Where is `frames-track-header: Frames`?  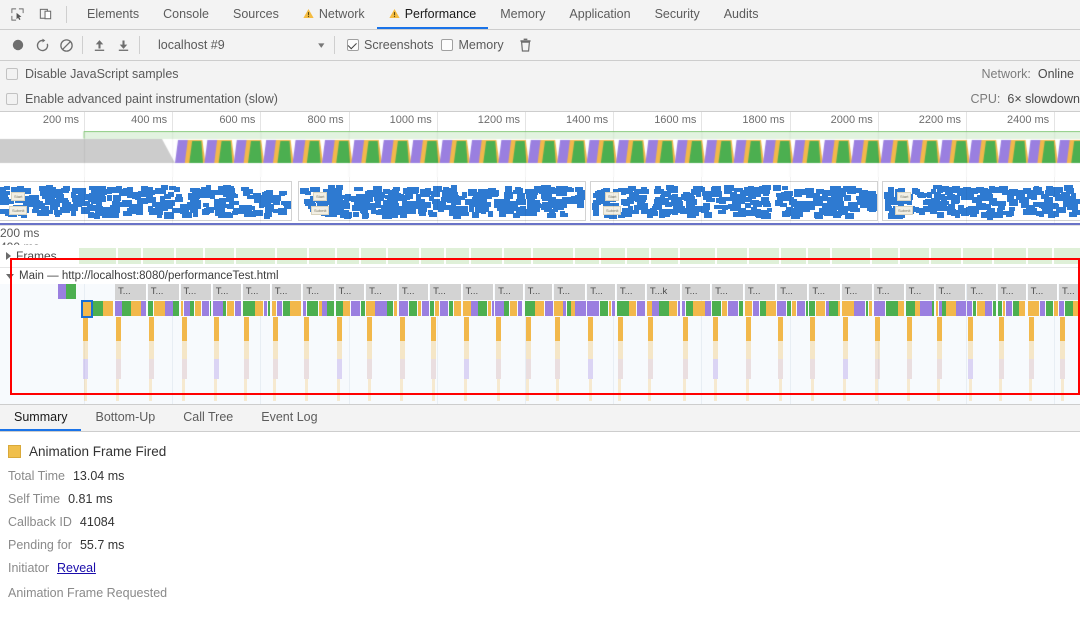
frames-track-header: Frames is located at coordinates (39, 256).